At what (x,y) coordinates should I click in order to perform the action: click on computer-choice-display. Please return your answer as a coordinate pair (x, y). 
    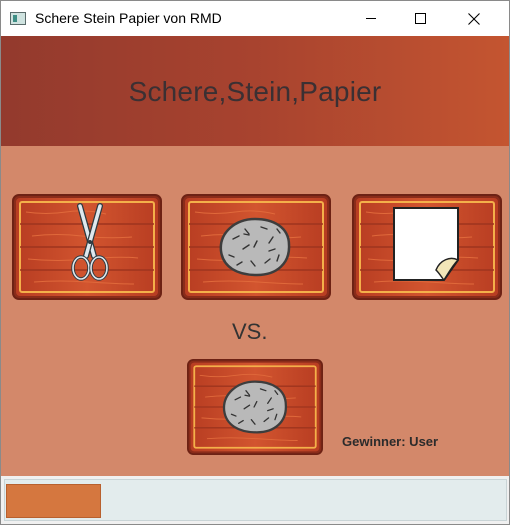
    Looking at the image, I should click on (255, 407).